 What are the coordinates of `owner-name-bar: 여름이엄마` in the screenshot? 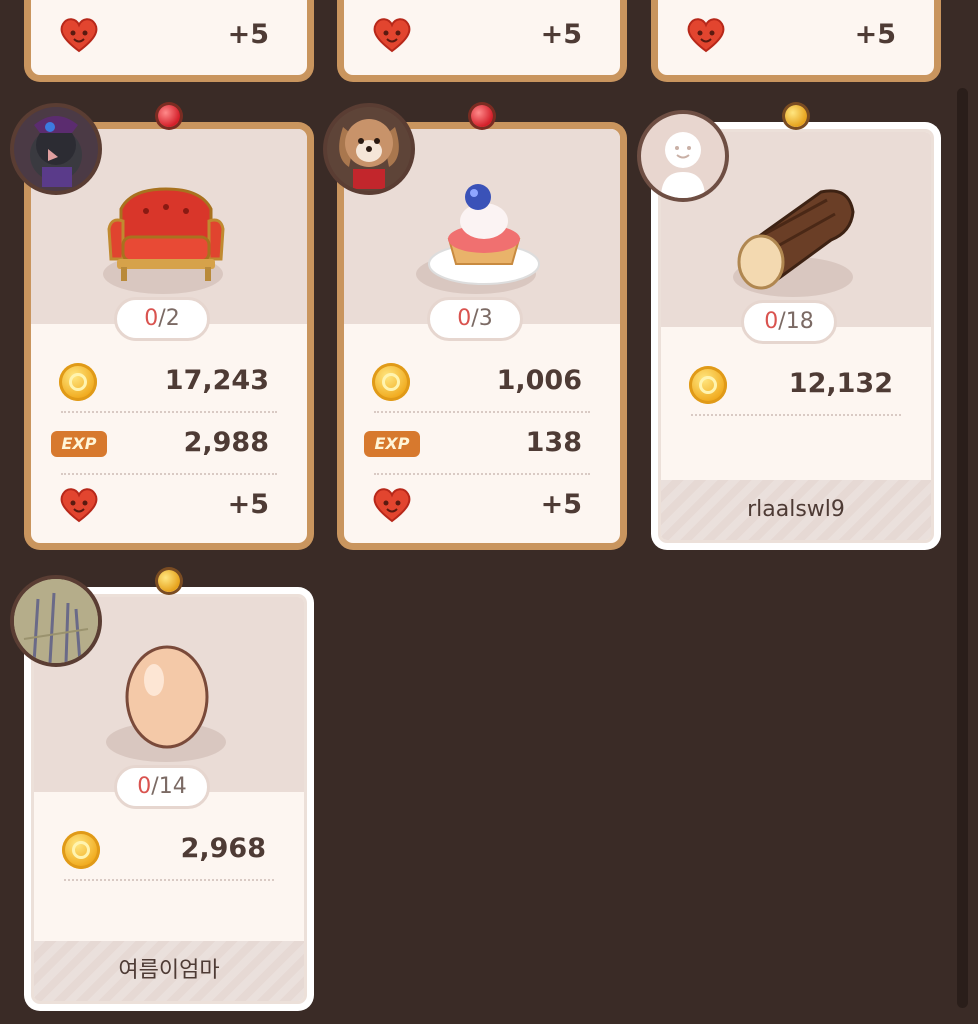 It's located at (169, 971).